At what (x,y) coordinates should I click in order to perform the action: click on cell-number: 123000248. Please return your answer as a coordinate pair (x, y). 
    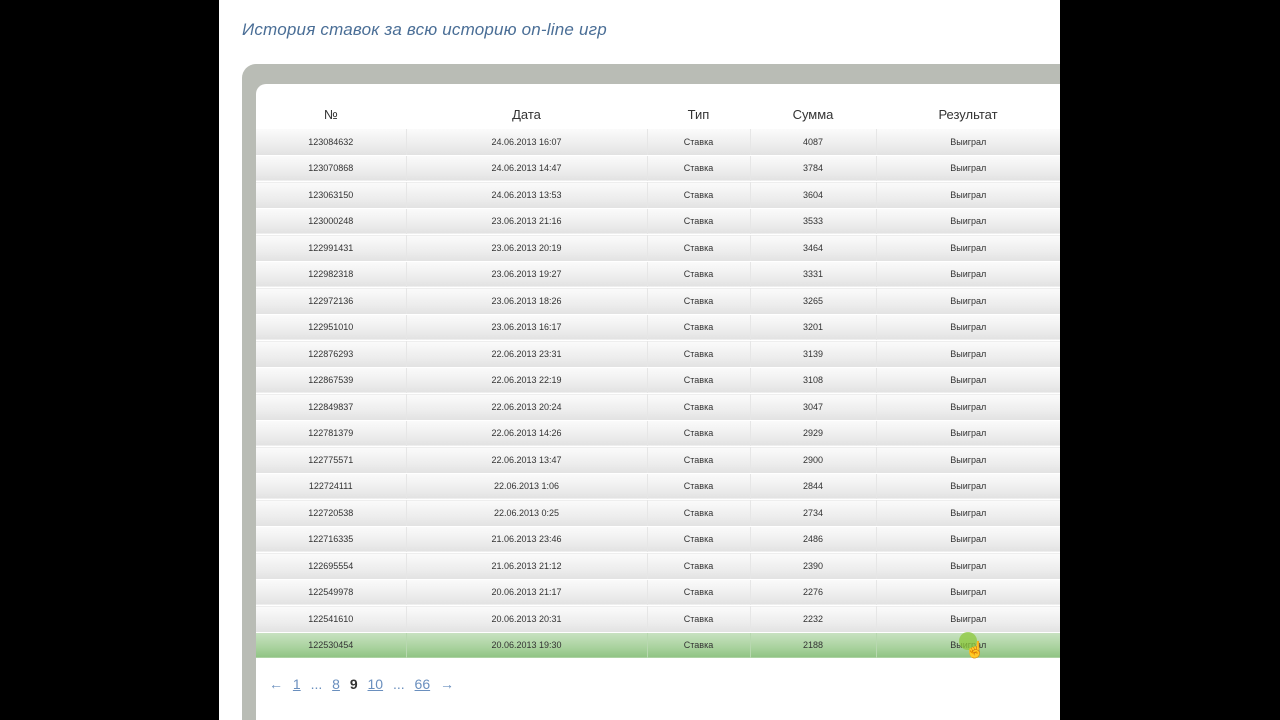
    Looking at the image, I should click on (331, 221).